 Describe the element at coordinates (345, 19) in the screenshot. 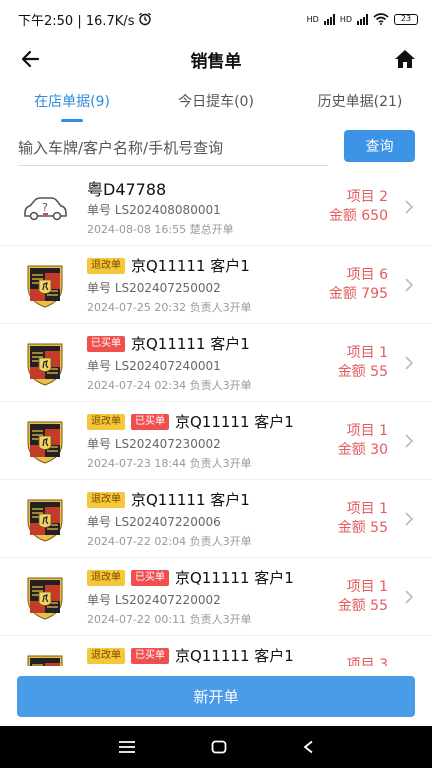

I see `network-label-2: HD` at that location.